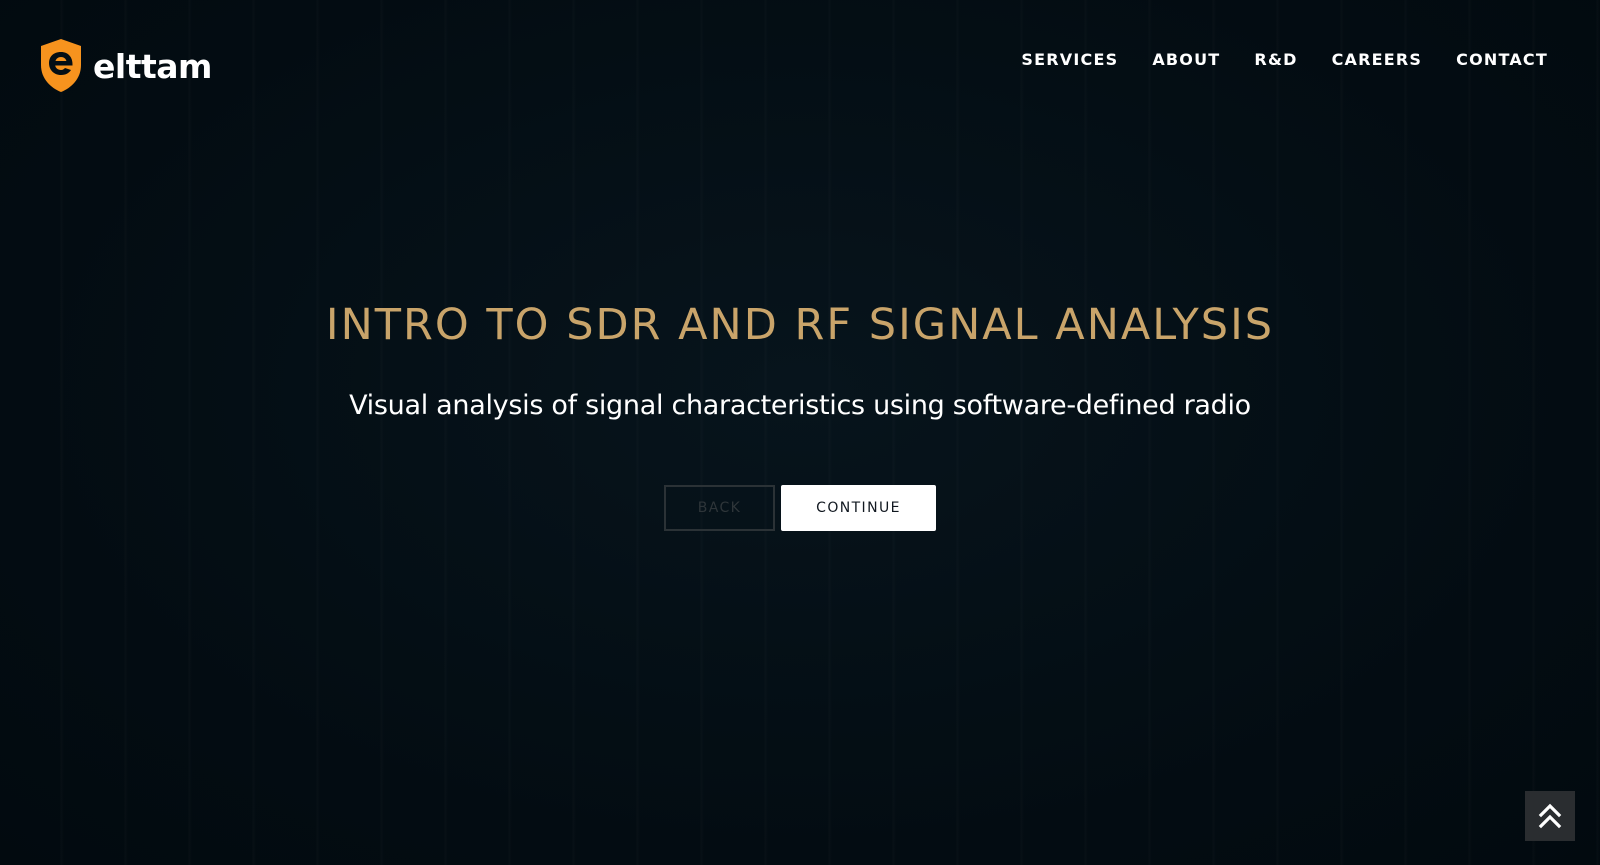 Image resolution: width=1600 pixels, height=865 pixels. I want to click on back-button: BACK, so click(719, 507).